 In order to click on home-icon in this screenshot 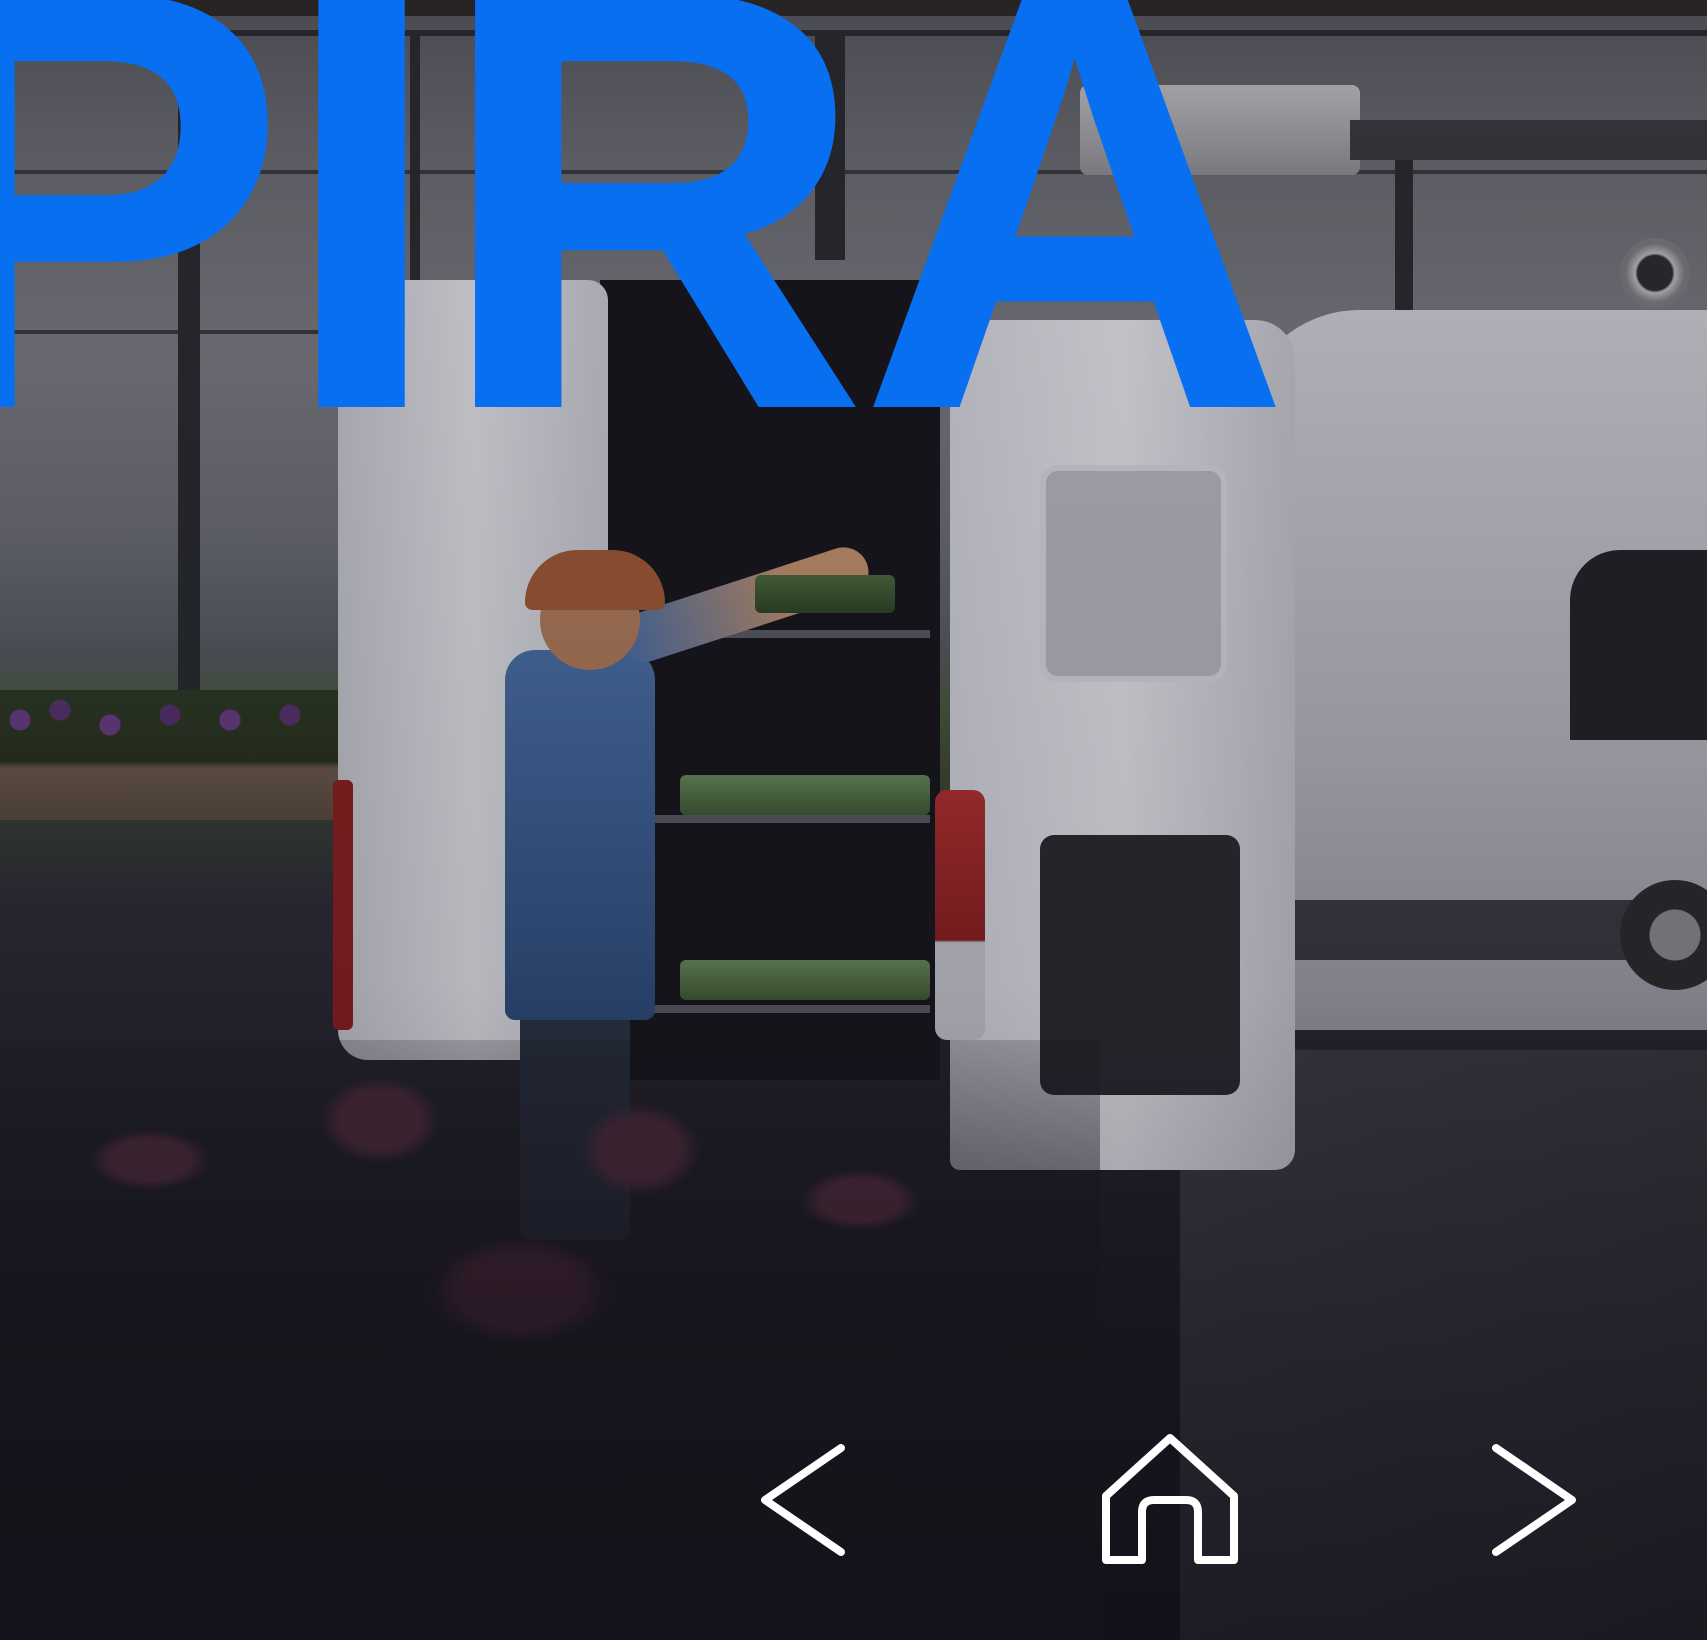, I will do `click(1170, 1499)`.